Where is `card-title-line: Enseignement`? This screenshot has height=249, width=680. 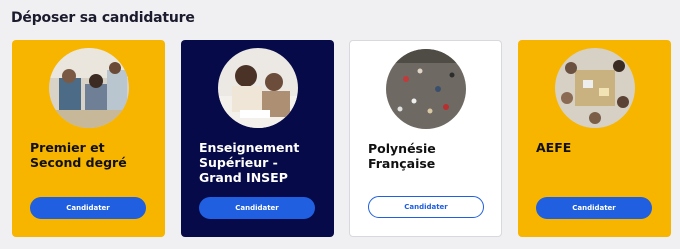 card-title-line: Enseignement is located at coordinates (249, 147).